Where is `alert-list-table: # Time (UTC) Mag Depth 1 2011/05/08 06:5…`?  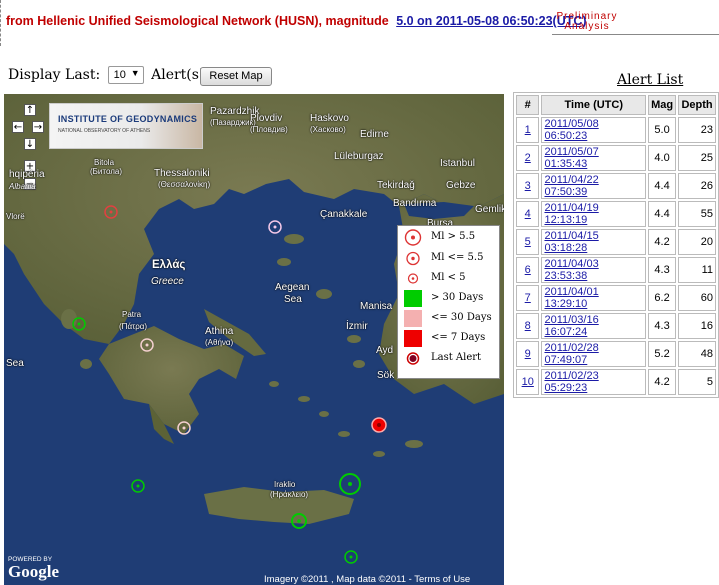 alert-list-table: # Time (UTC) Mag Depth 1 2011/05/08 06:5… is located at coordinates (616, 245).